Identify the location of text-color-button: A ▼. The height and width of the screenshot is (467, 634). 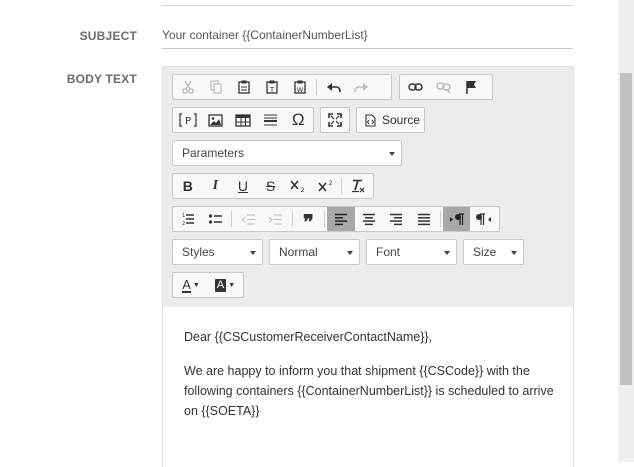
(191, 285).